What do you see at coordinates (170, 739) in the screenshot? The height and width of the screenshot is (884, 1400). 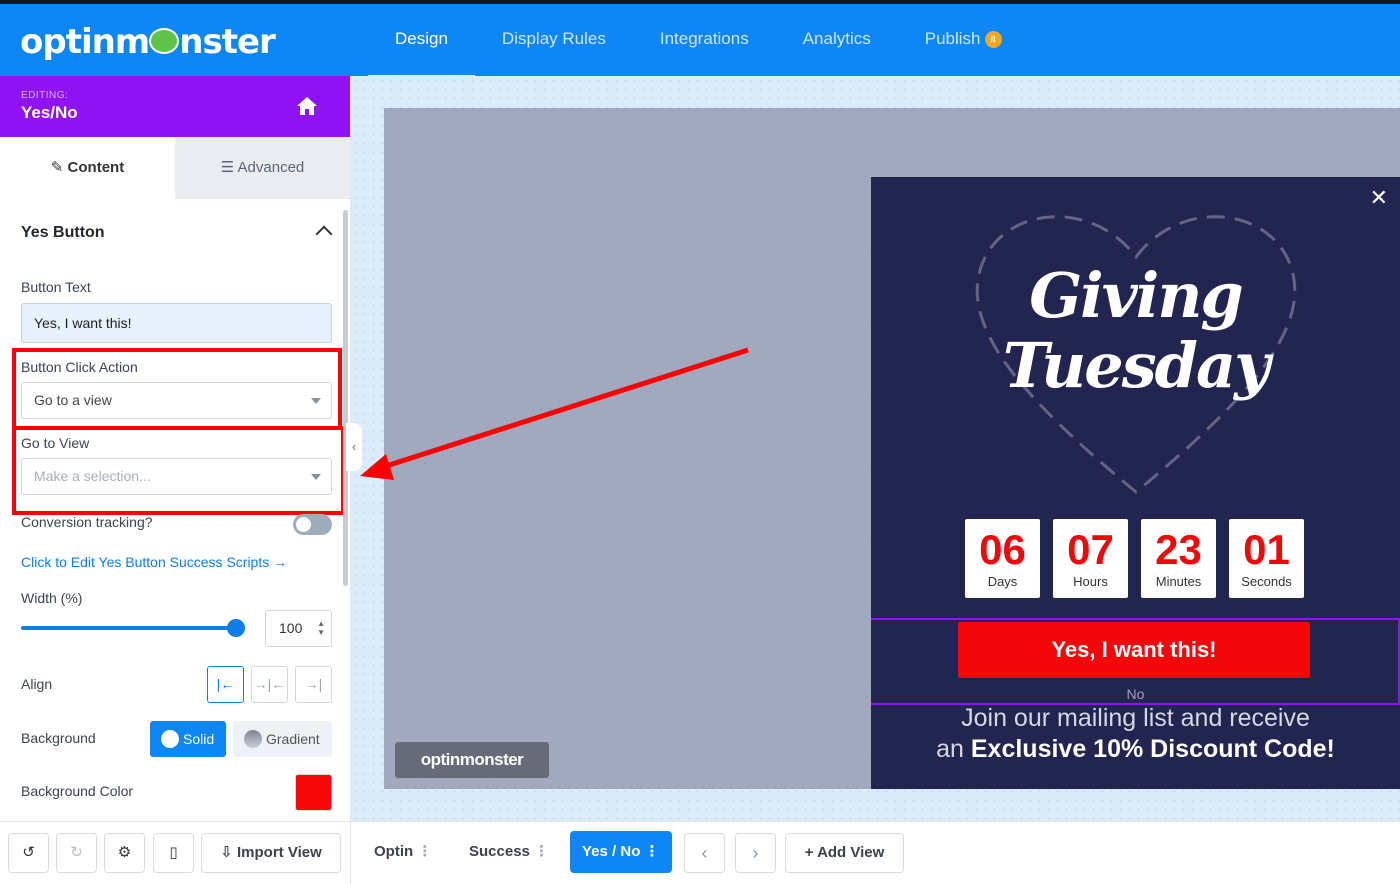 I see `radio-icon` at bounding box center [170, 739].